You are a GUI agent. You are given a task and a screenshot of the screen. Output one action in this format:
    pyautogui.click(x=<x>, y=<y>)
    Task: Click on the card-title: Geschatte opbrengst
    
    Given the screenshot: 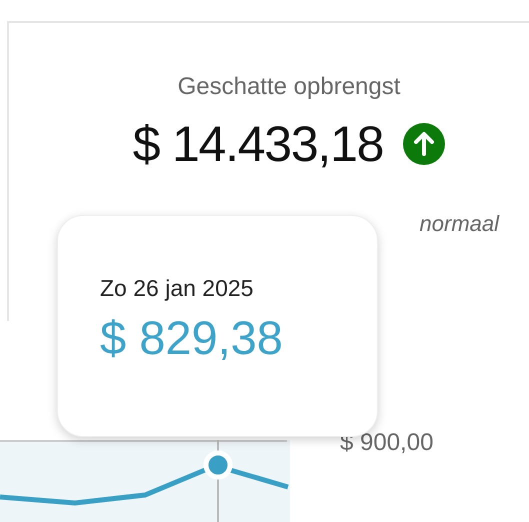 What is the action you would take?
    pyautogui.click(x=289, y=87)
    